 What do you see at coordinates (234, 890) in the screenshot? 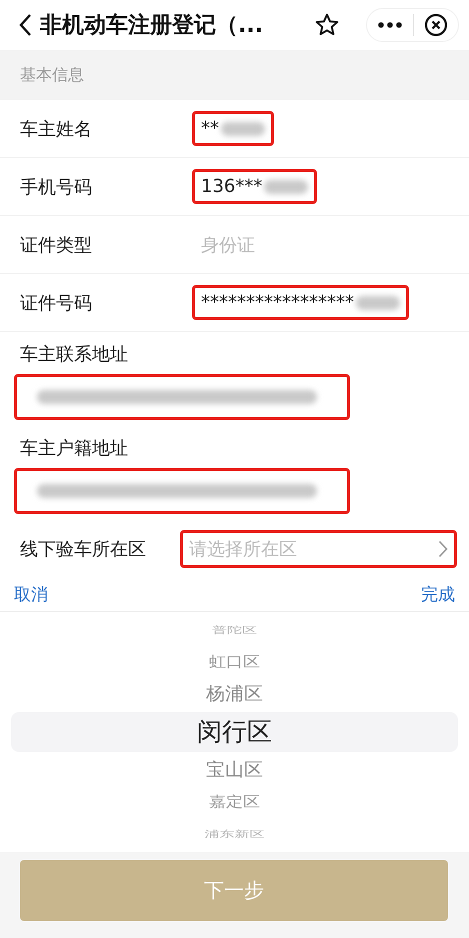
I see `next-button: 下一步` at bounding box center [234, 890].